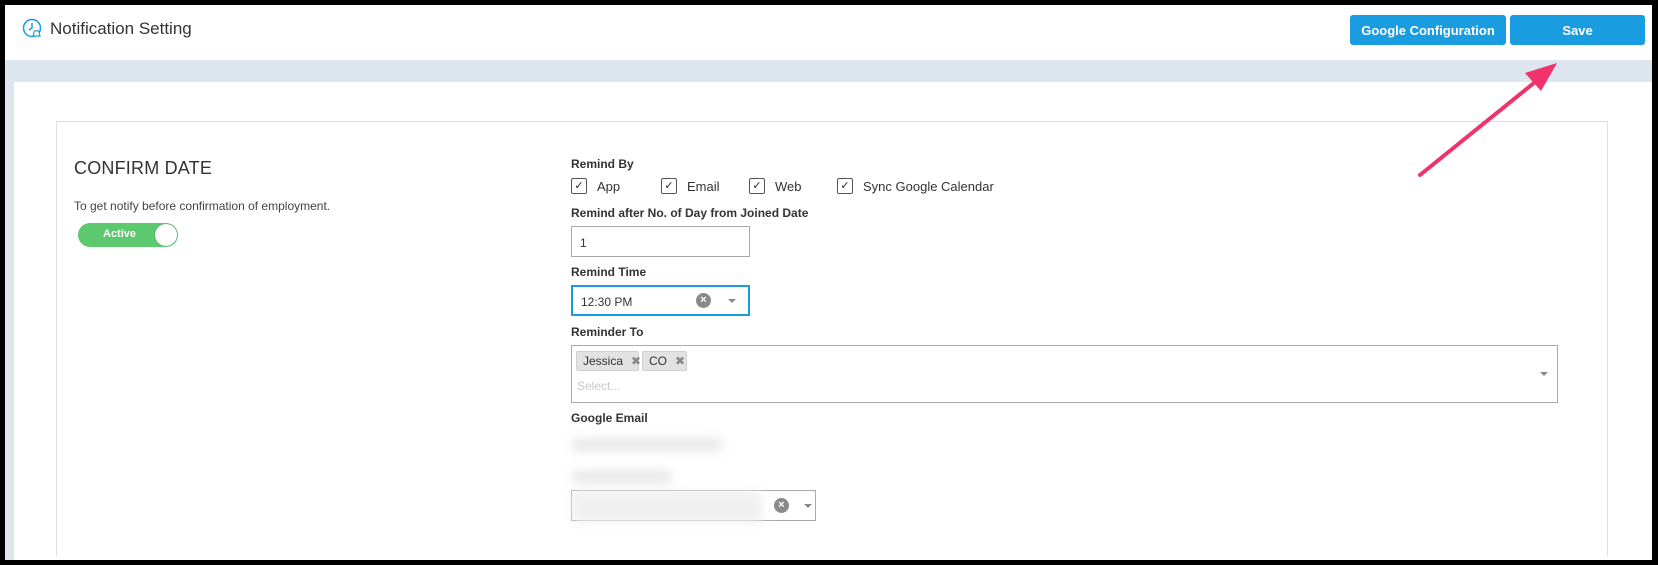 The height and width of the screenshot is (565, 1658). I want to click on remind-after-input: 1, so click(660, 241).